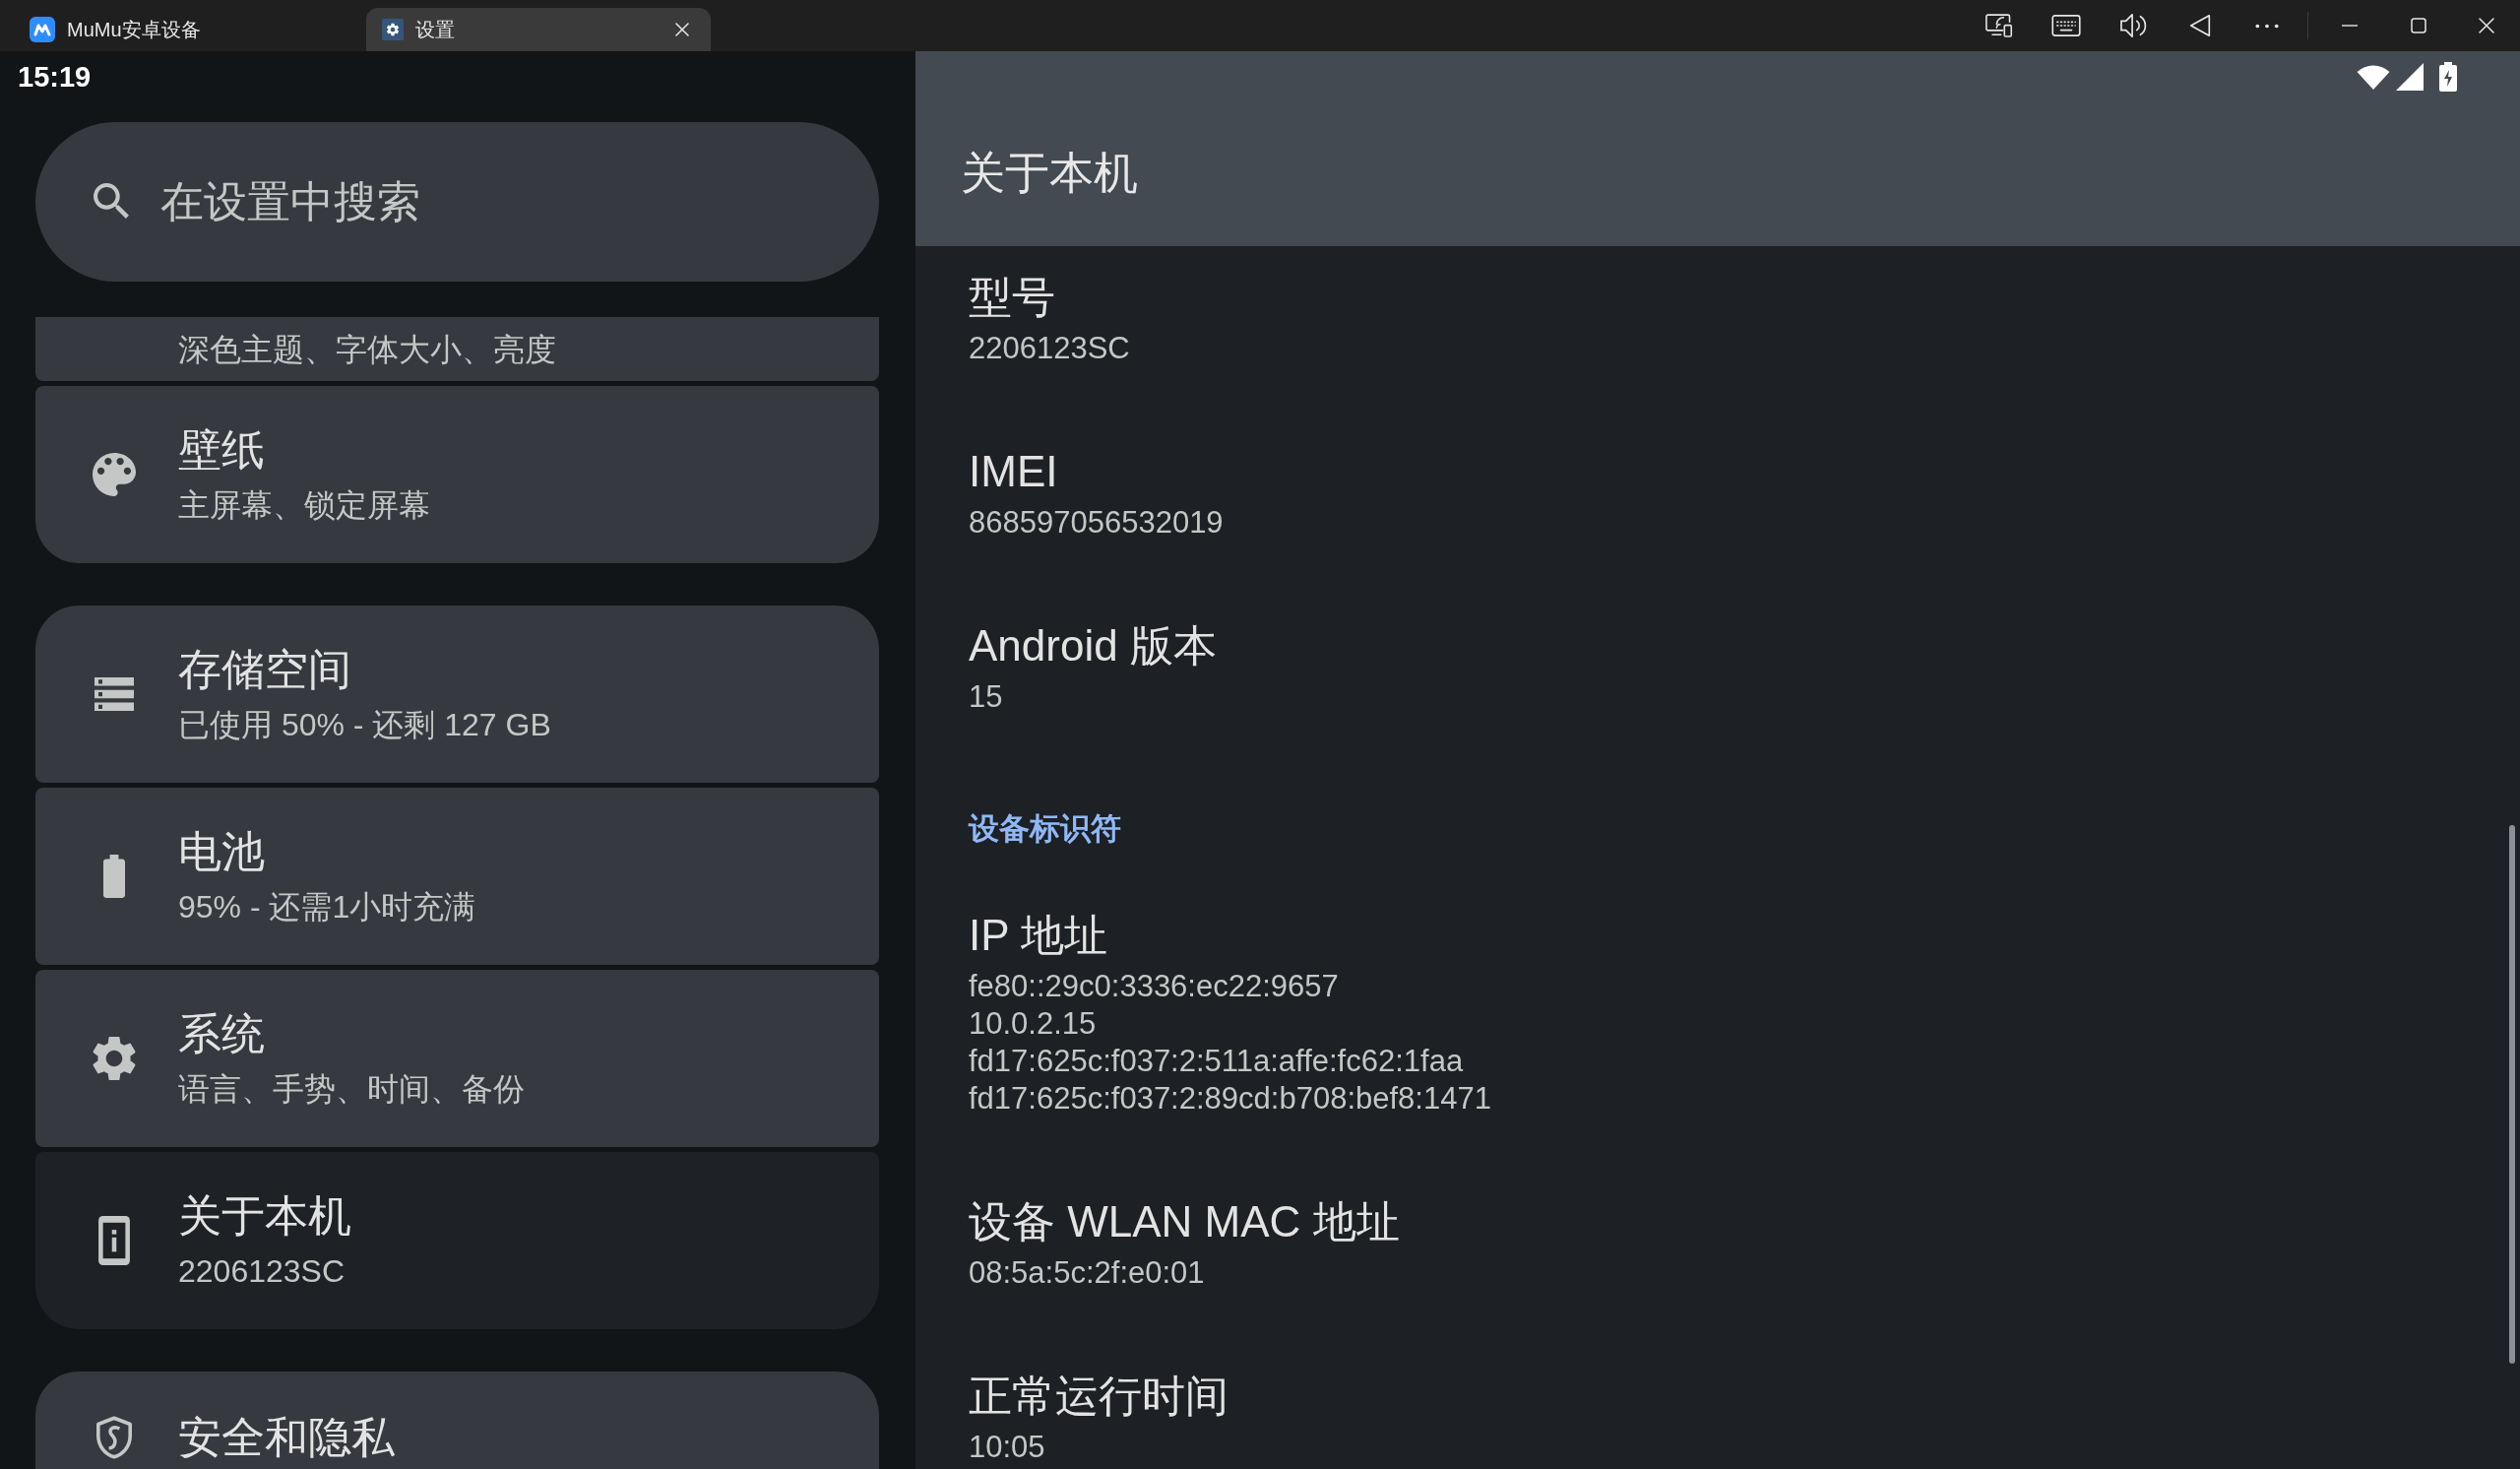  What do you see at coordinates (114, 877) in the screenshot?
I see `battery-icon` at bounding box center [114, 877].